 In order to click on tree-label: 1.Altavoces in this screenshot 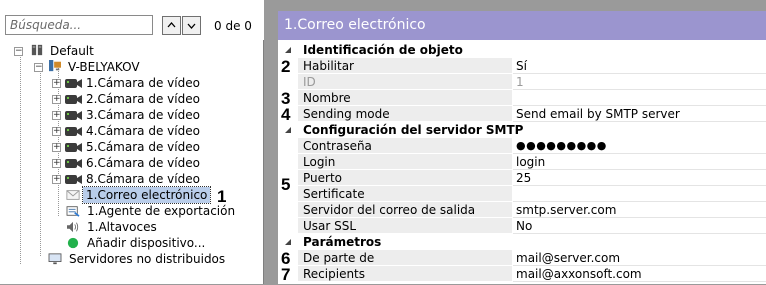, I will do `click(122, 227)`.